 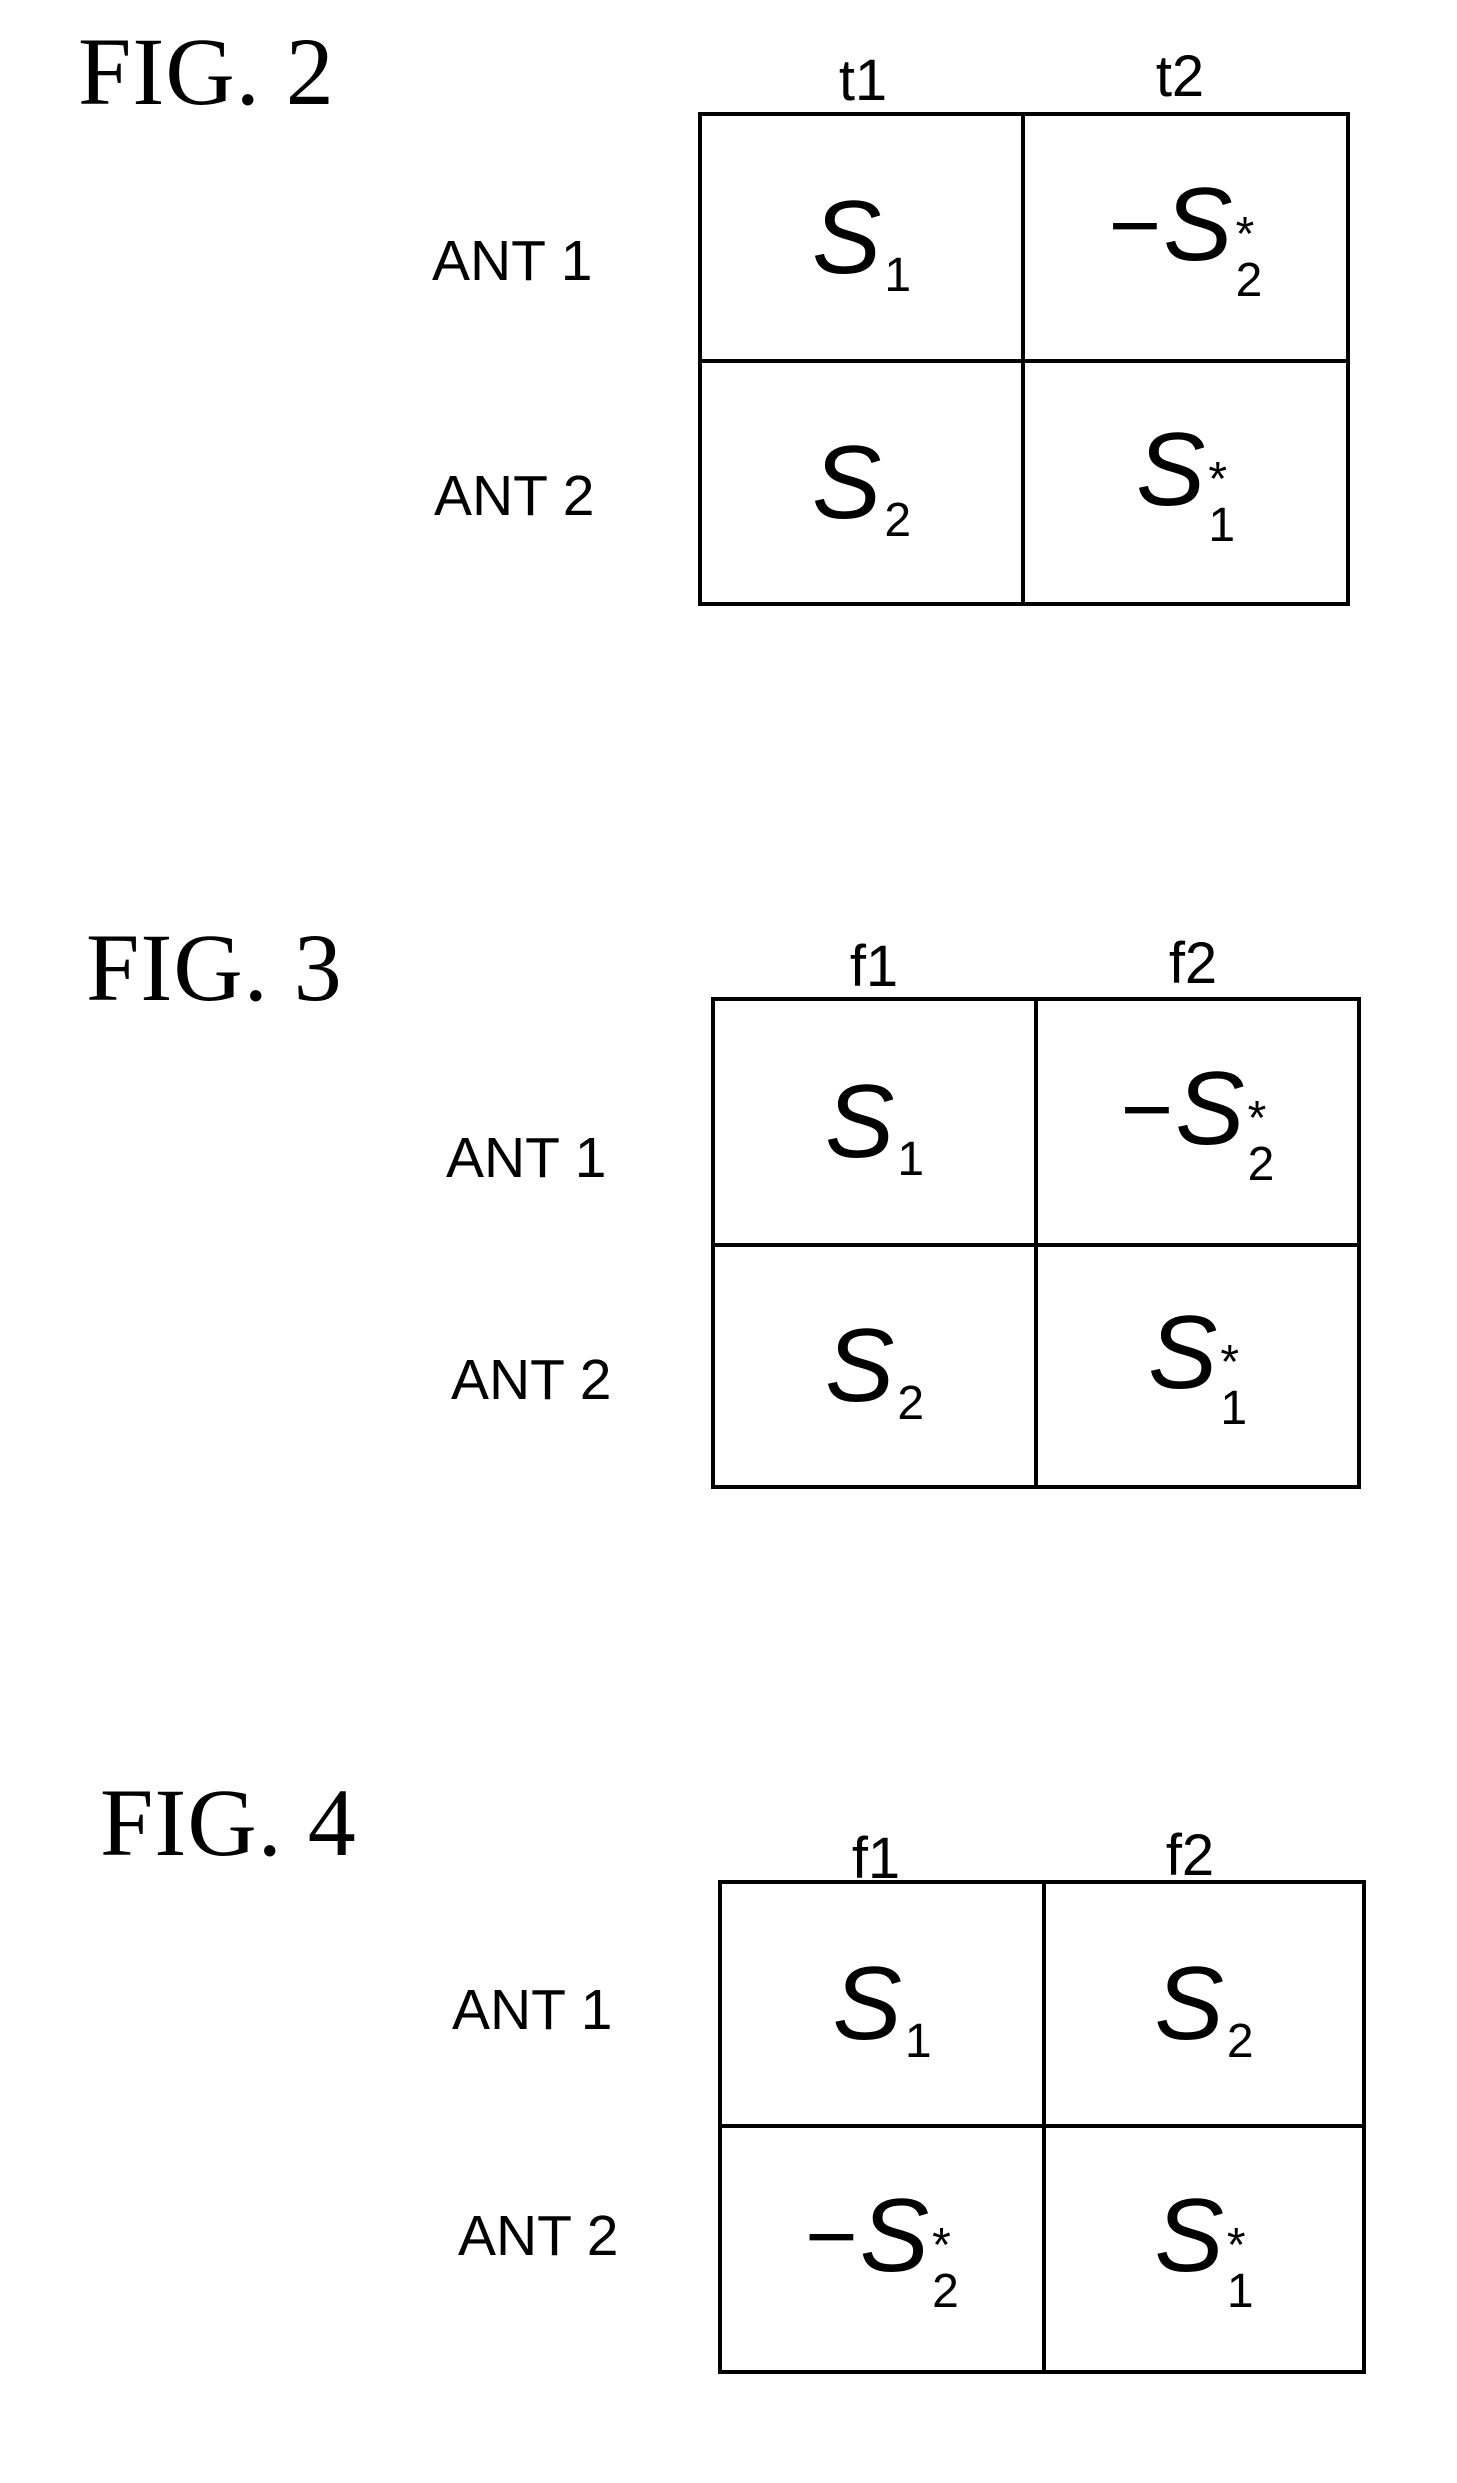 I want to click on figure-title: FIG. 4, so click(x=228, y=1822).